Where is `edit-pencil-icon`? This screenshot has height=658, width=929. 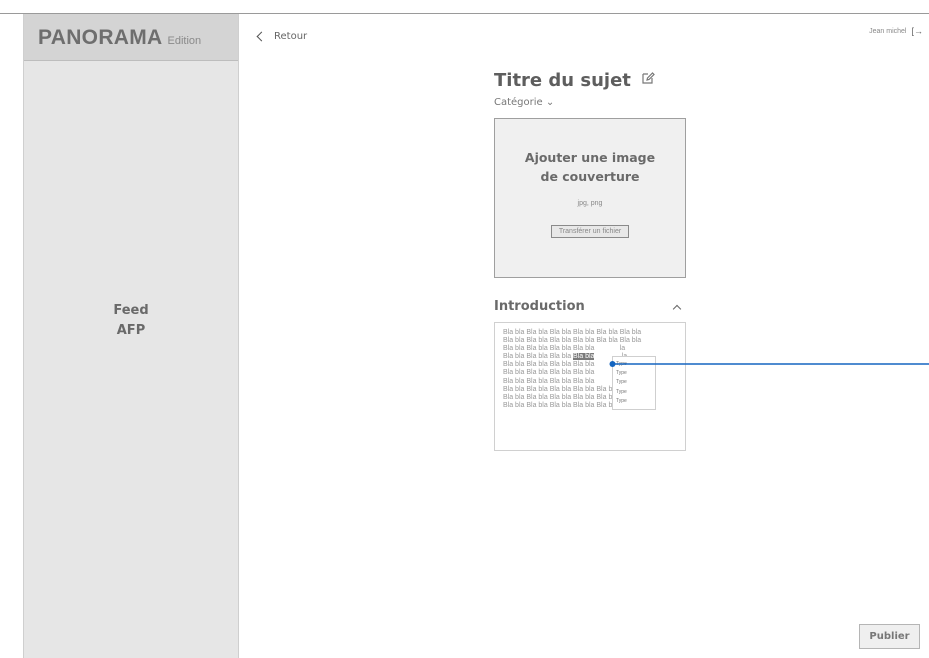 edit-pencil-icon is located at coordinates (648, 80).